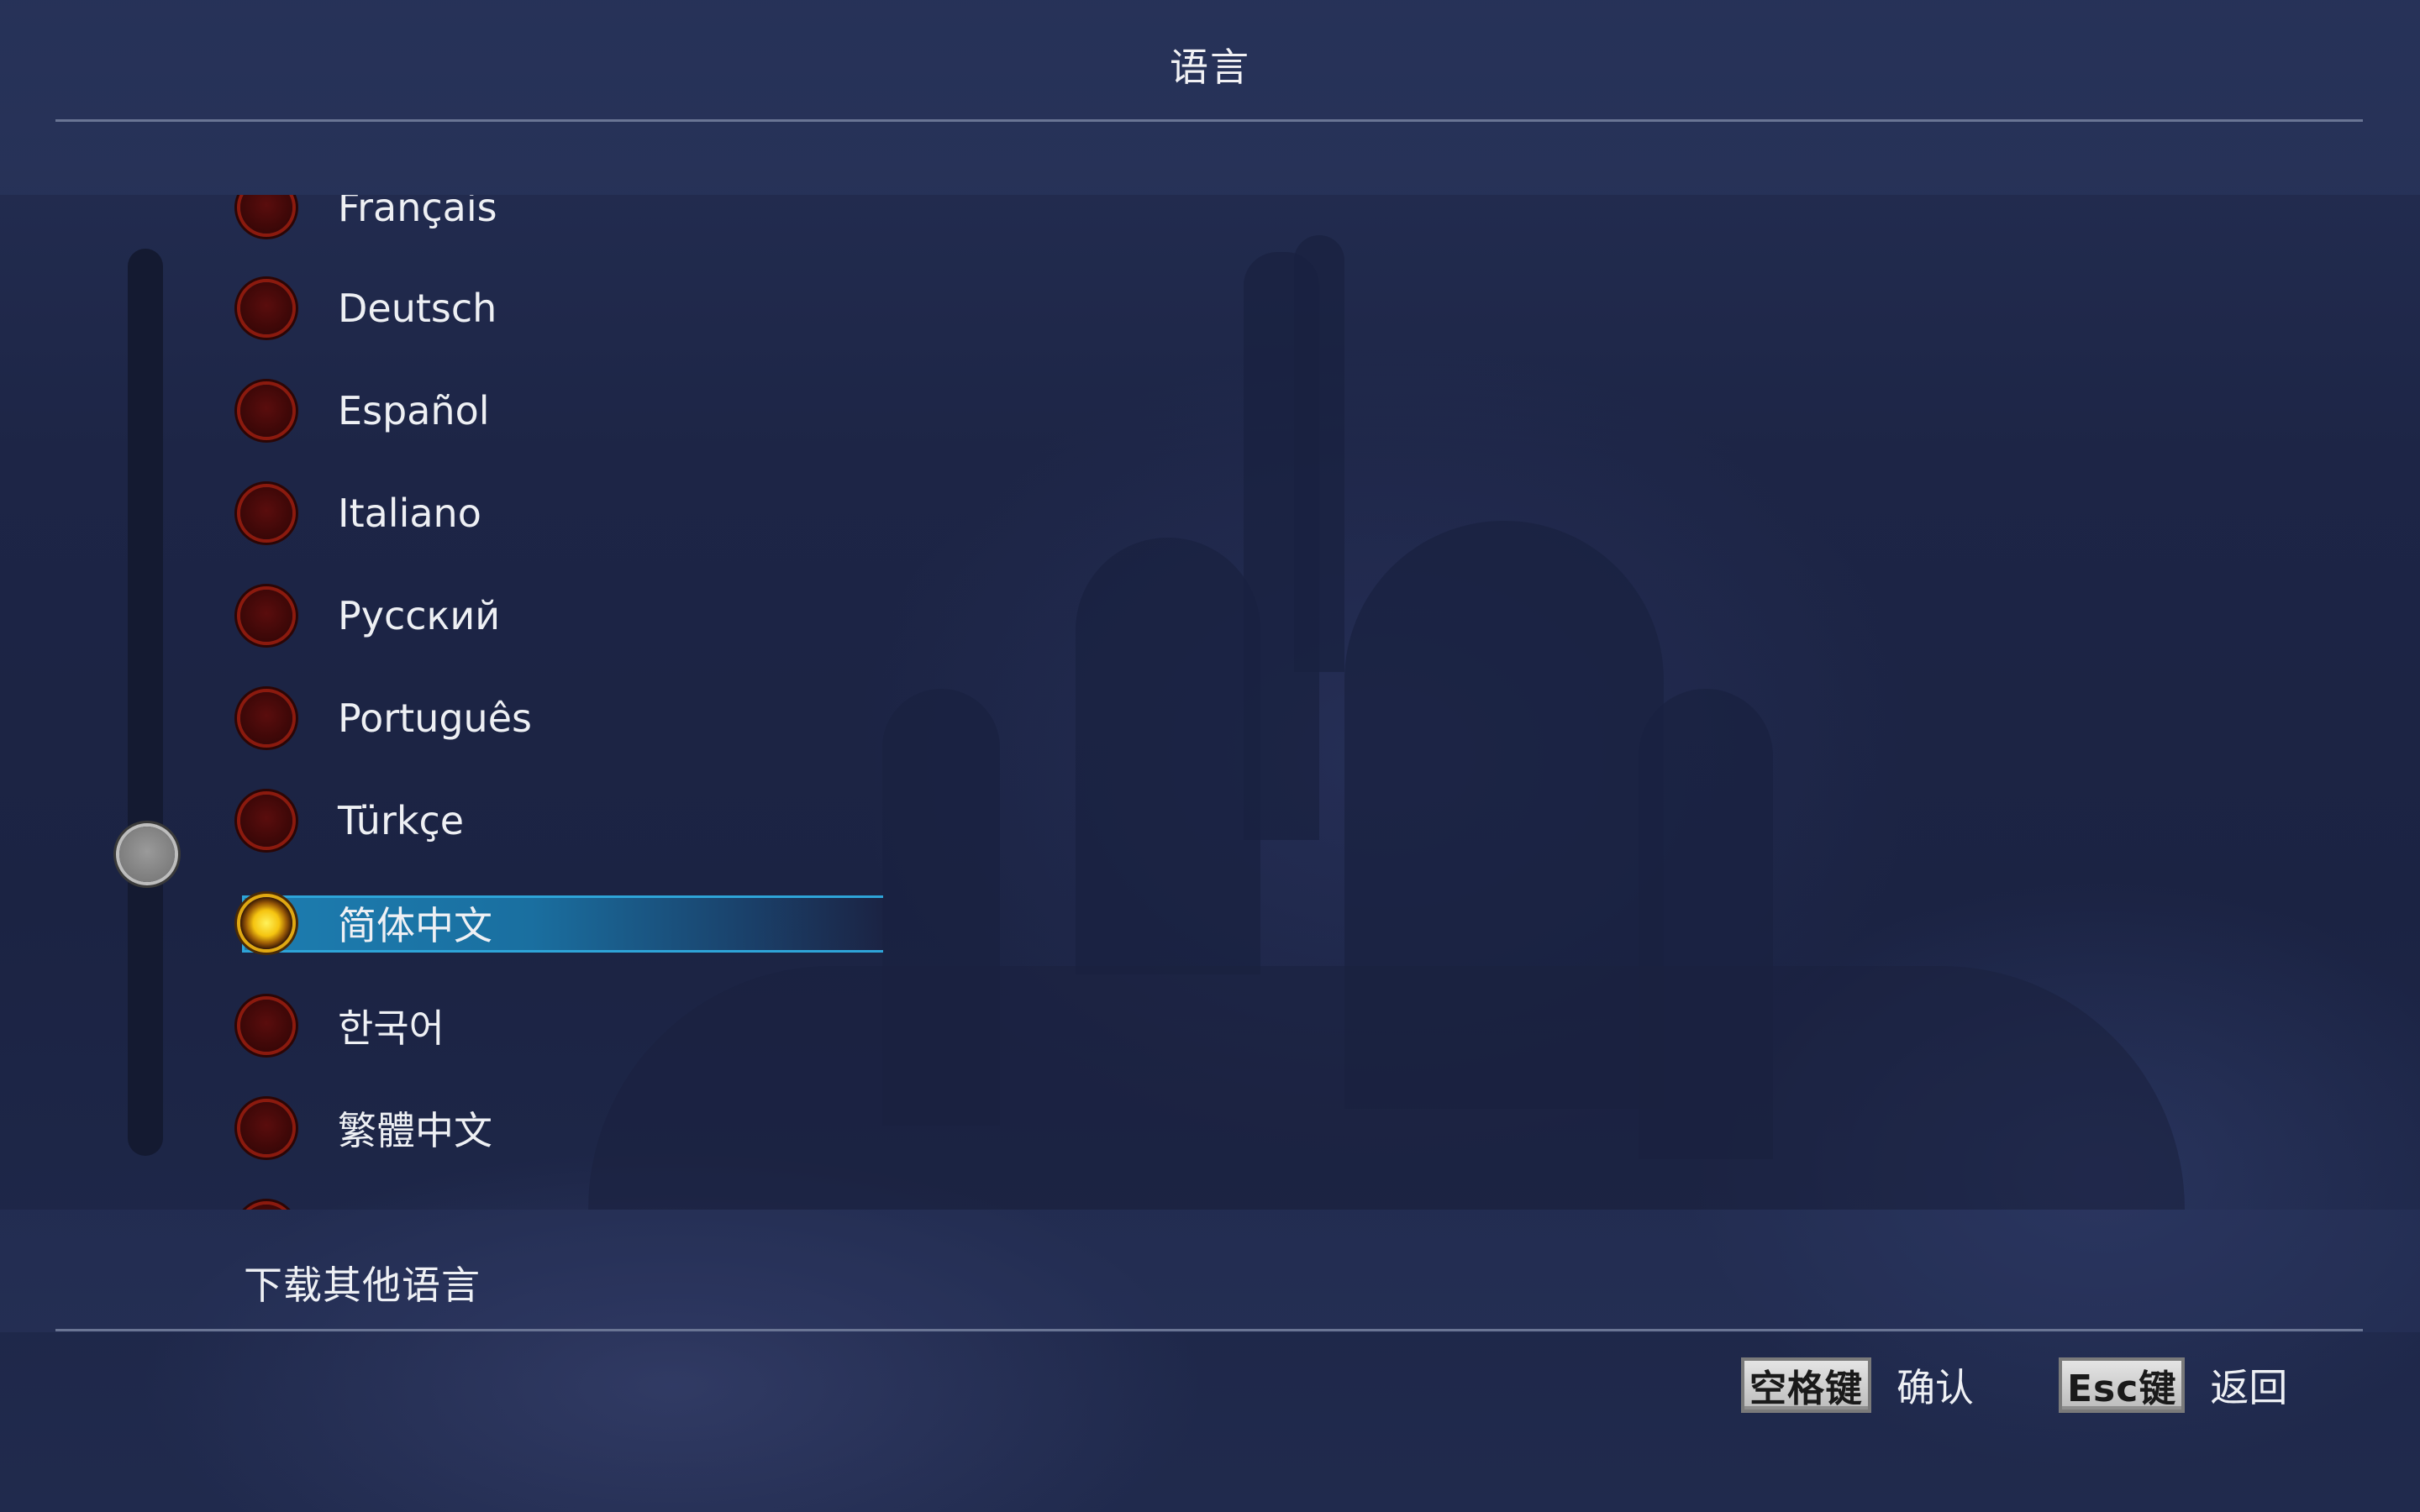 This screenshot has height=1512, width=2420. What do you see at coordinates (1209, 120) in the screenshot?
I see `header-divider` at bounding box center [1209, 120].